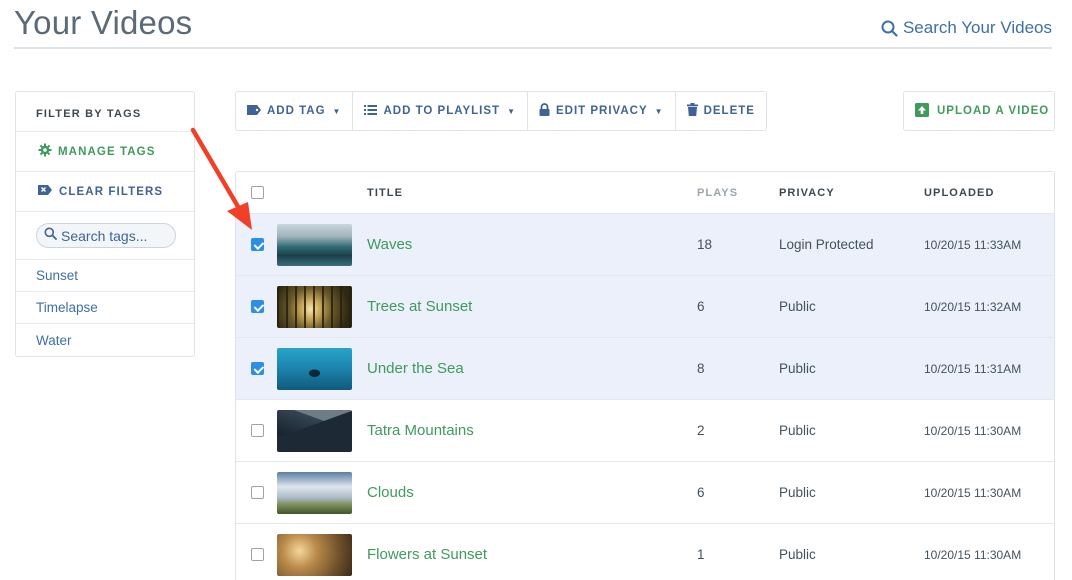  I want to click on table-header: TITLE PLAYS PRIVACY UPLOADED, so click(645, 193).